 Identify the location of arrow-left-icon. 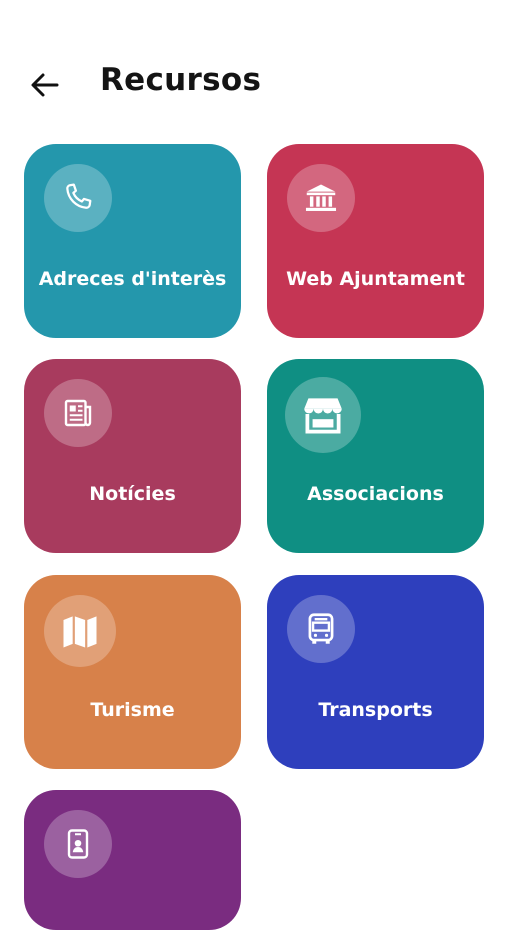
(45, 85).